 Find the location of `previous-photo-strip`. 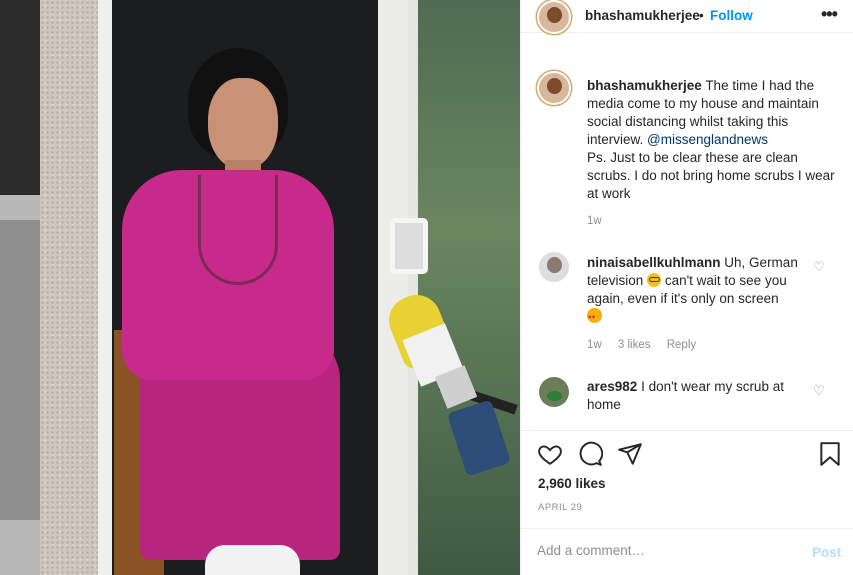

previous-photo-strip is located at coordinates (20, 287).